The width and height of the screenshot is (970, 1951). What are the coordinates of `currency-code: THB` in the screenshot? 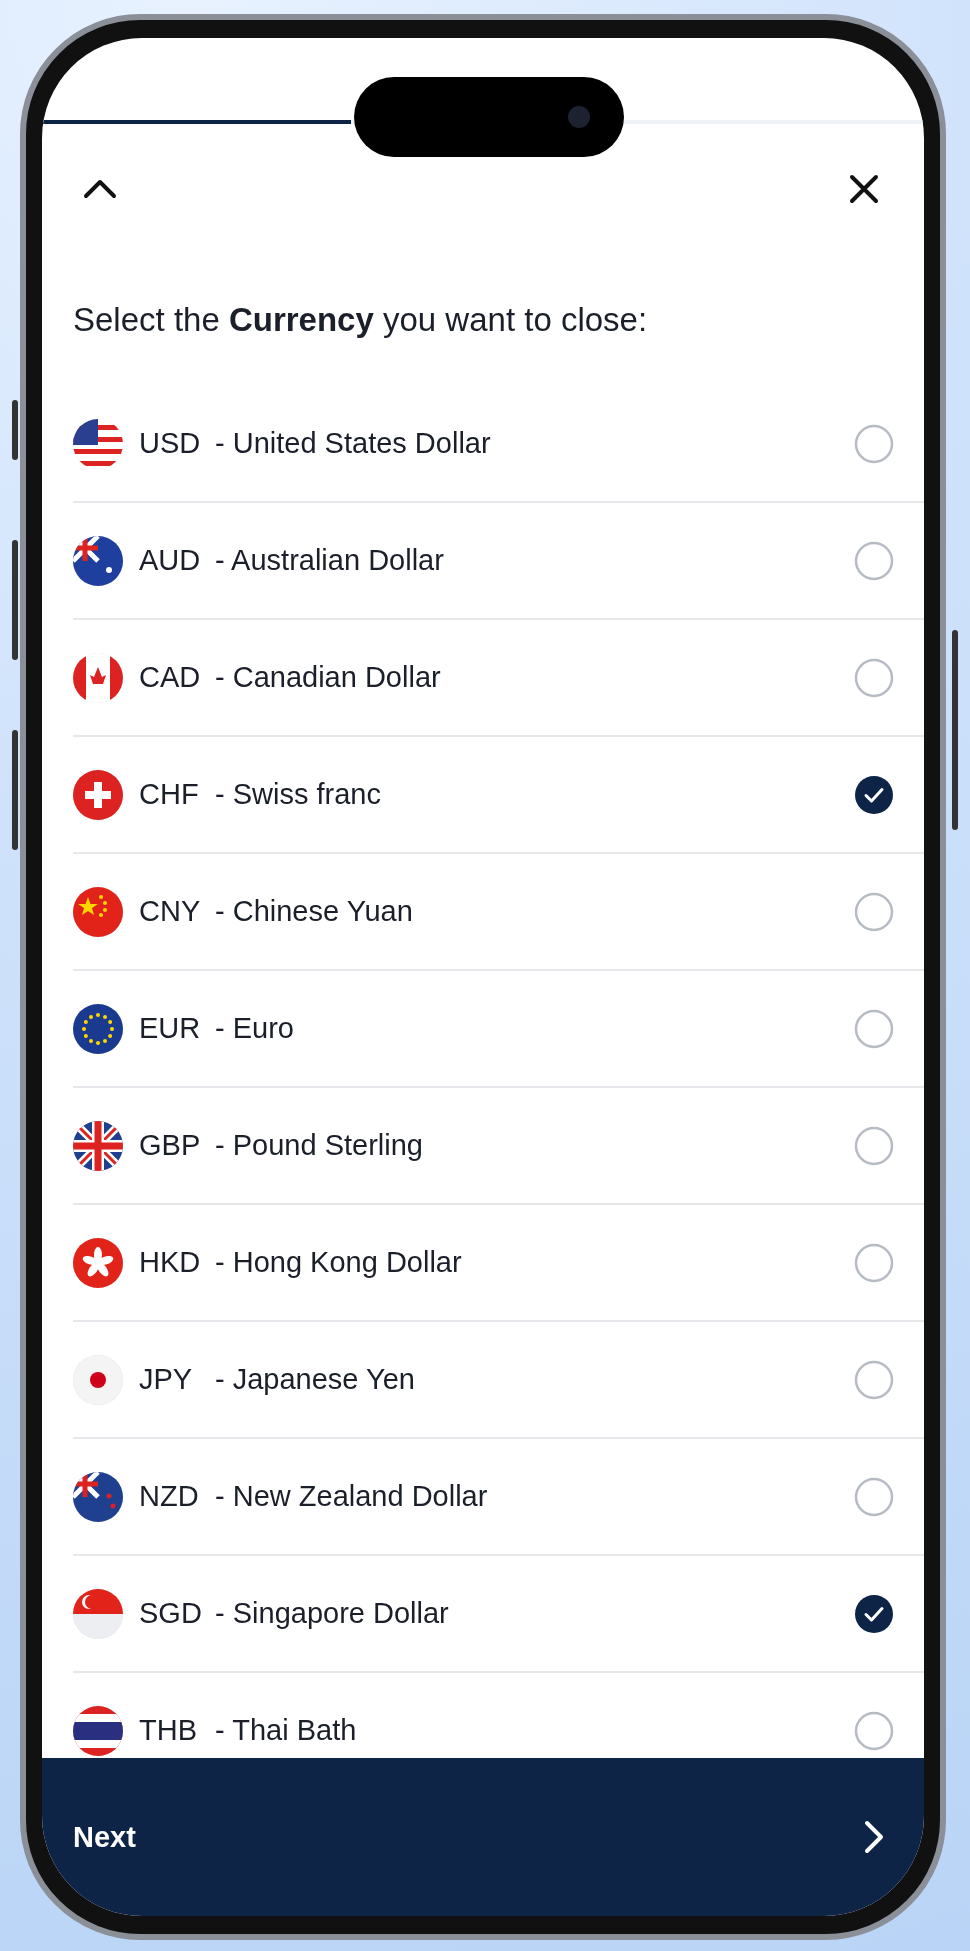 It's located at (168, 1730).